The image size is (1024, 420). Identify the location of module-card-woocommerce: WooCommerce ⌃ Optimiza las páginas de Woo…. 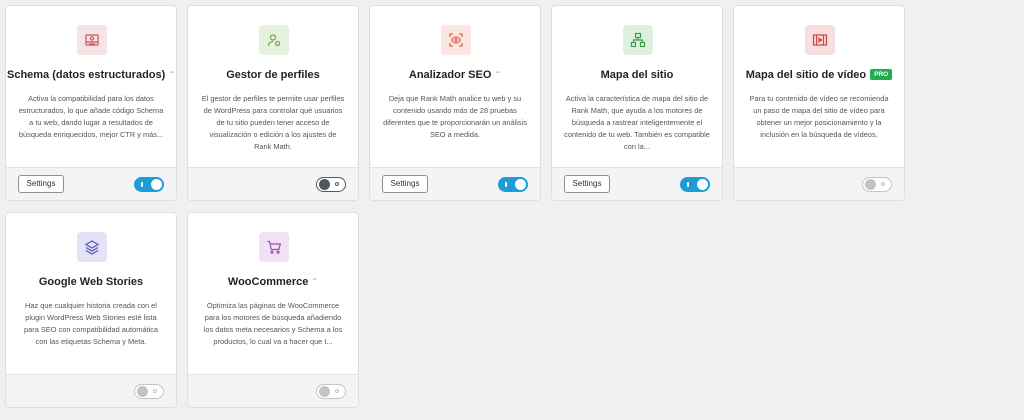
(273, 310).